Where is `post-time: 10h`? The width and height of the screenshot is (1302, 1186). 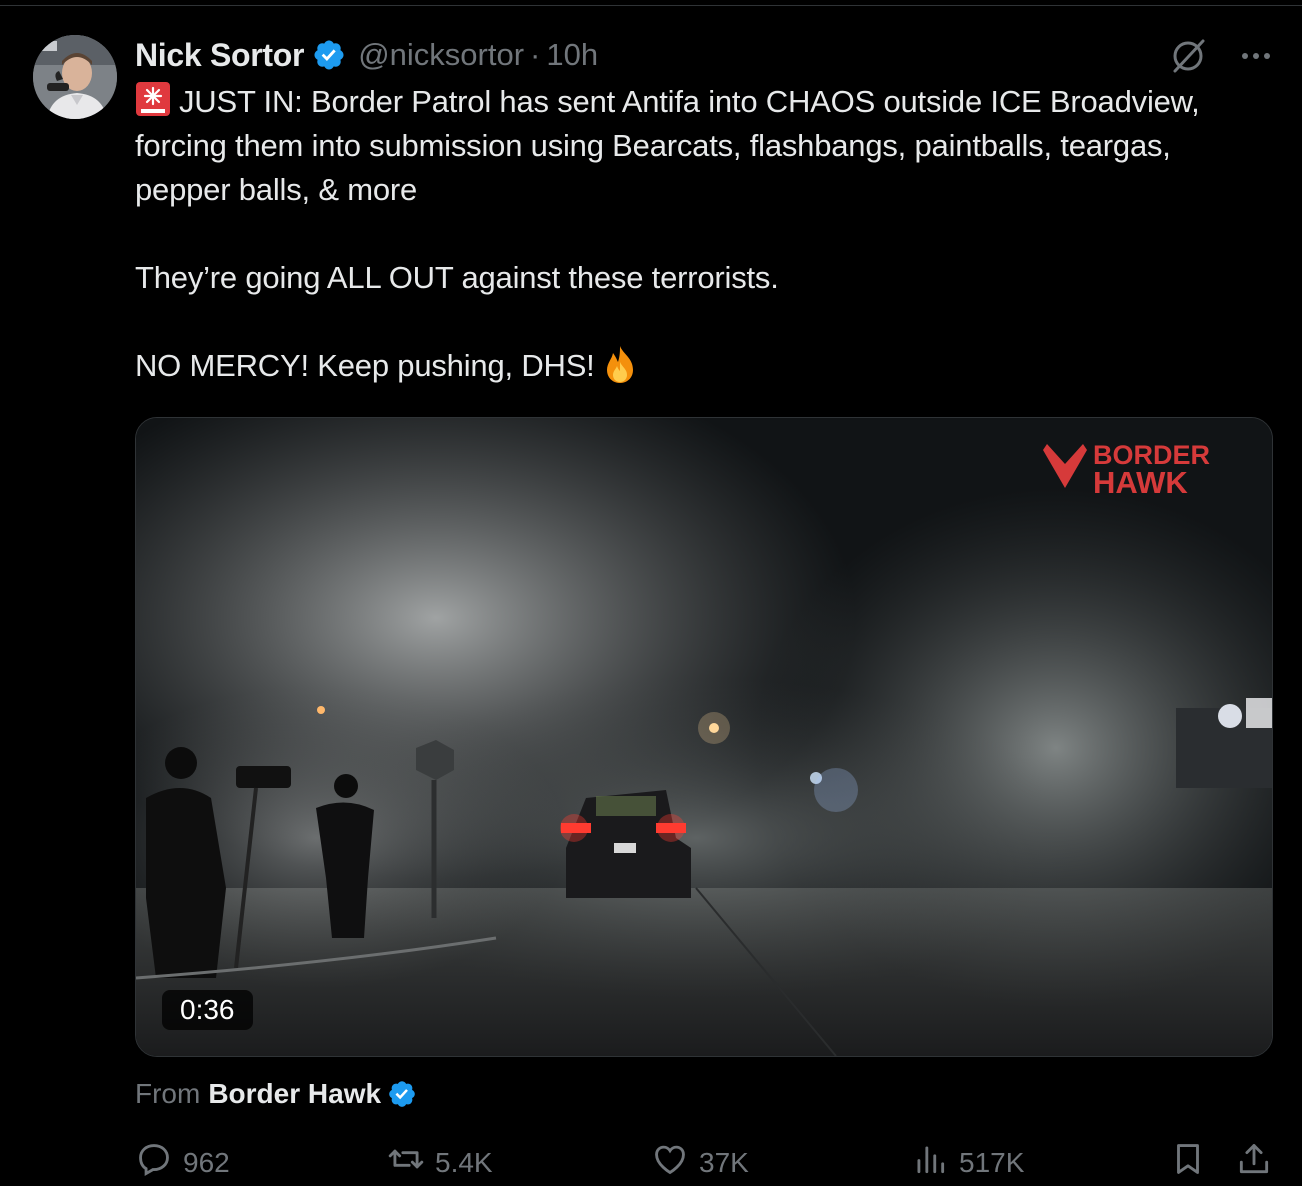
post-time: 10h is located at coordinates (572, 55).